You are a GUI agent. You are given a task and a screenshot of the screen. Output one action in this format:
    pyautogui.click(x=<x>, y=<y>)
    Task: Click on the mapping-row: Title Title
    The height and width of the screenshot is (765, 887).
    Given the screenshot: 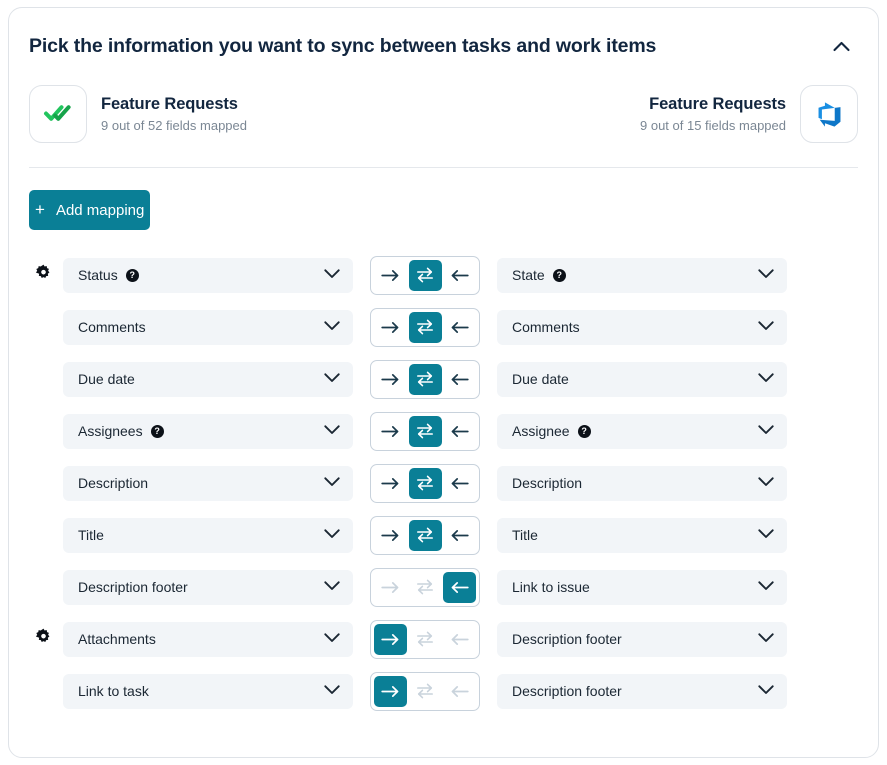 What is the action you would take?
    pyautogui.click(x=443, y=535)
    